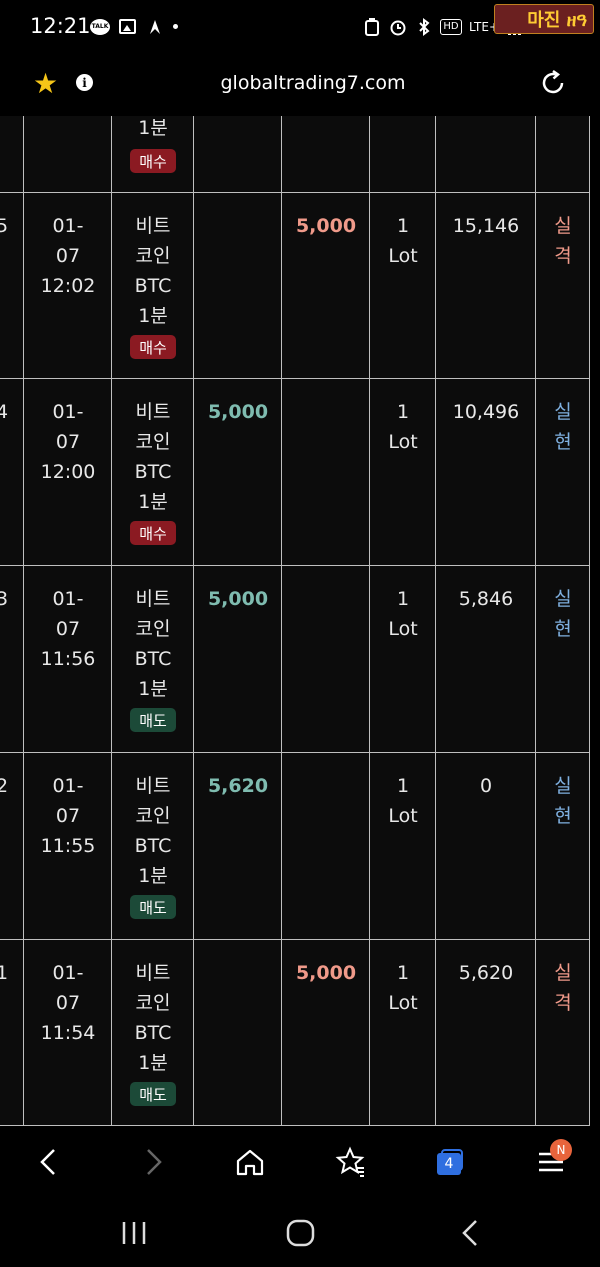 The height and width of the screenshot is (1267, 600). What do you see at coordinates (595, 621) in the screenshot?
I see `page-edge` at bounding box center [595, 621].